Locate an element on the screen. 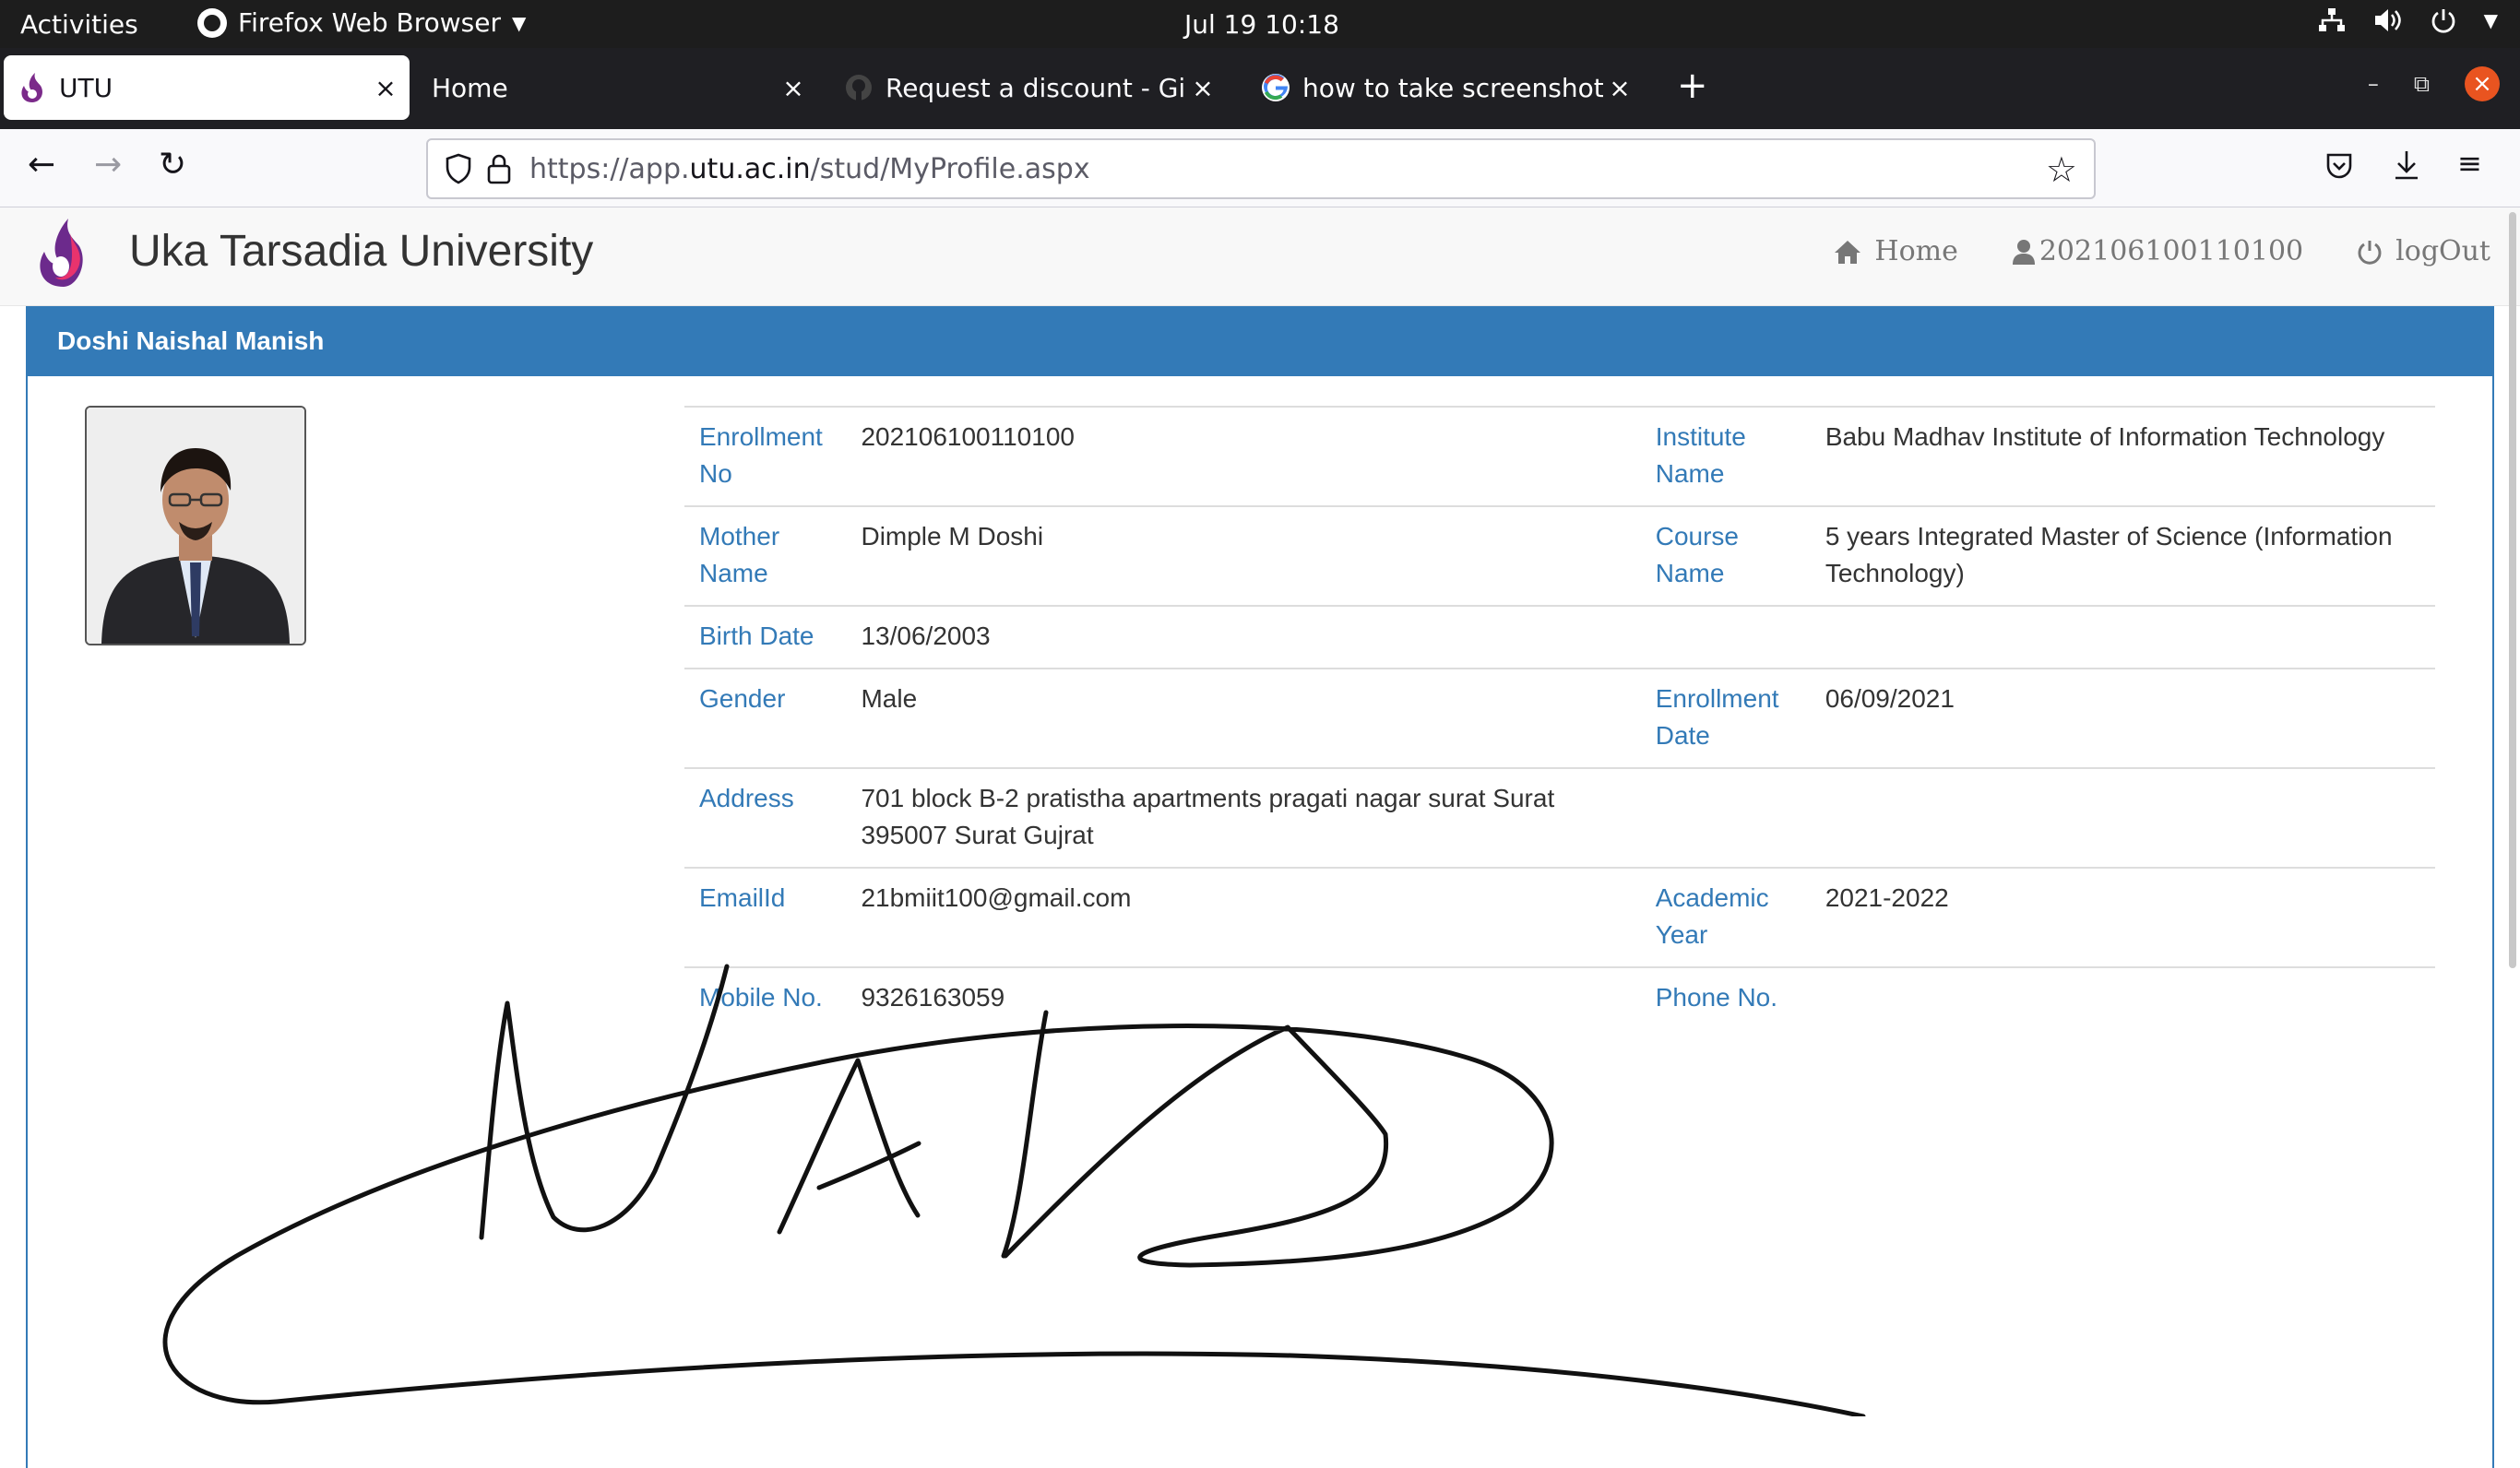 This screenshot has width=2520, height=1468. nav-logout-link: logOut is located at coordinates (2423, 251).